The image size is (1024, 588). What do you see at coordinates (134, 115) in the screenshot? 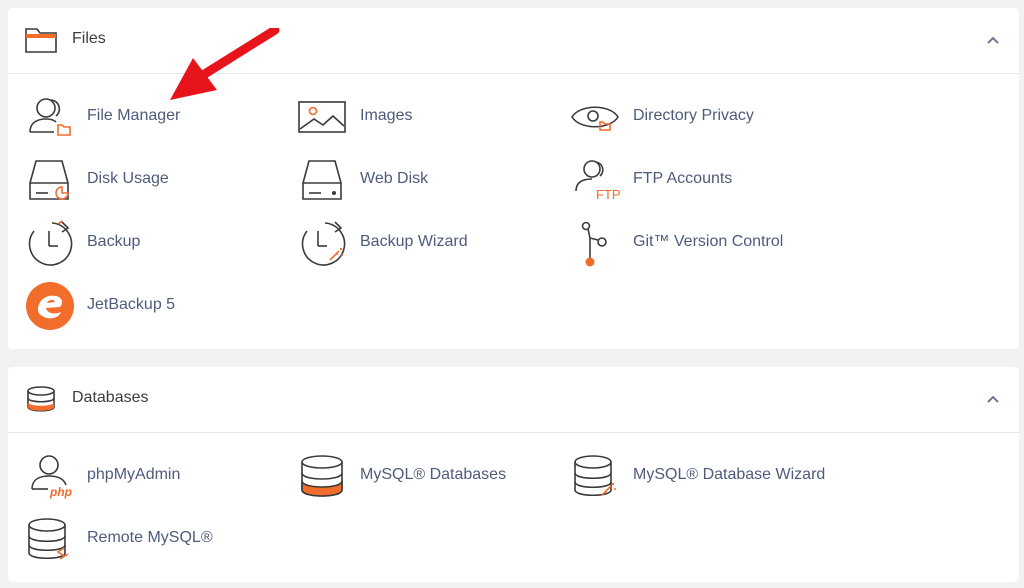
I see `file-manager-label: File Manager` at bounding box center [134, 115].